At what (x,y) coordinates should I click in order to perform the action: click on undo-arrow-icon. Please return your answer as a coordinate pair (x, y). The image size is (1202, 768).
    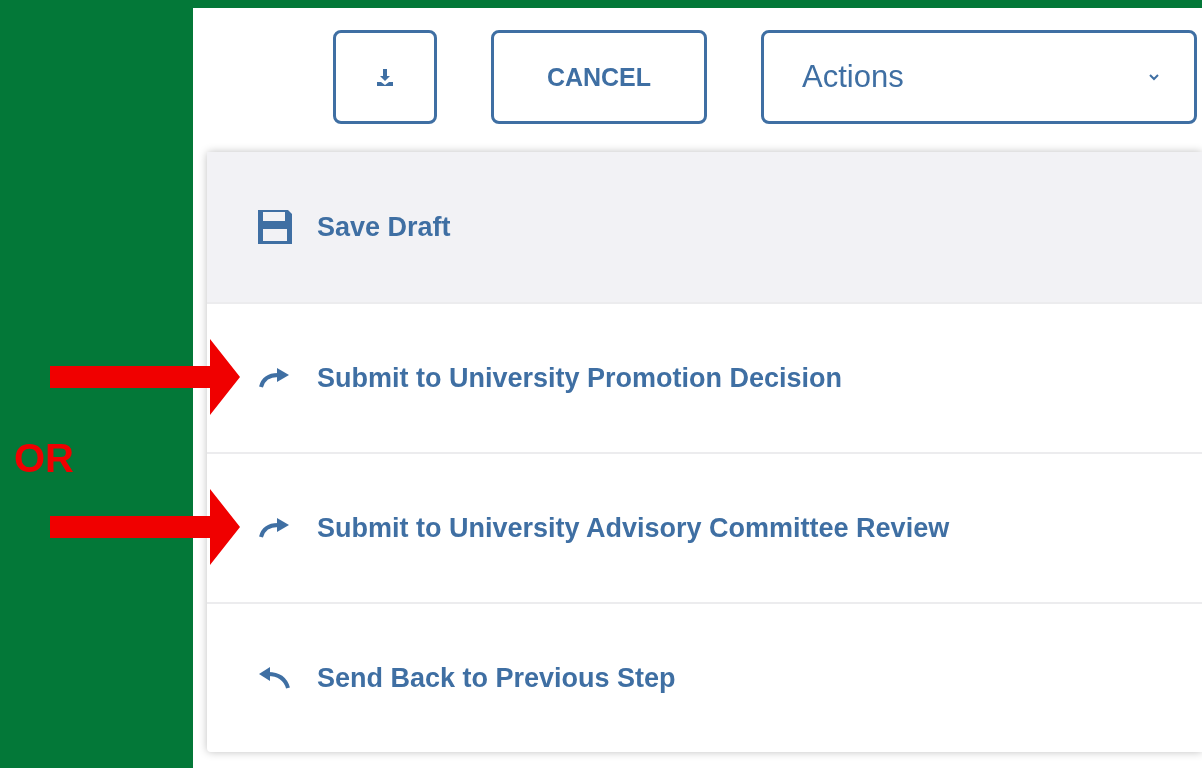
    Looking at the image, I should click on (275, 678).